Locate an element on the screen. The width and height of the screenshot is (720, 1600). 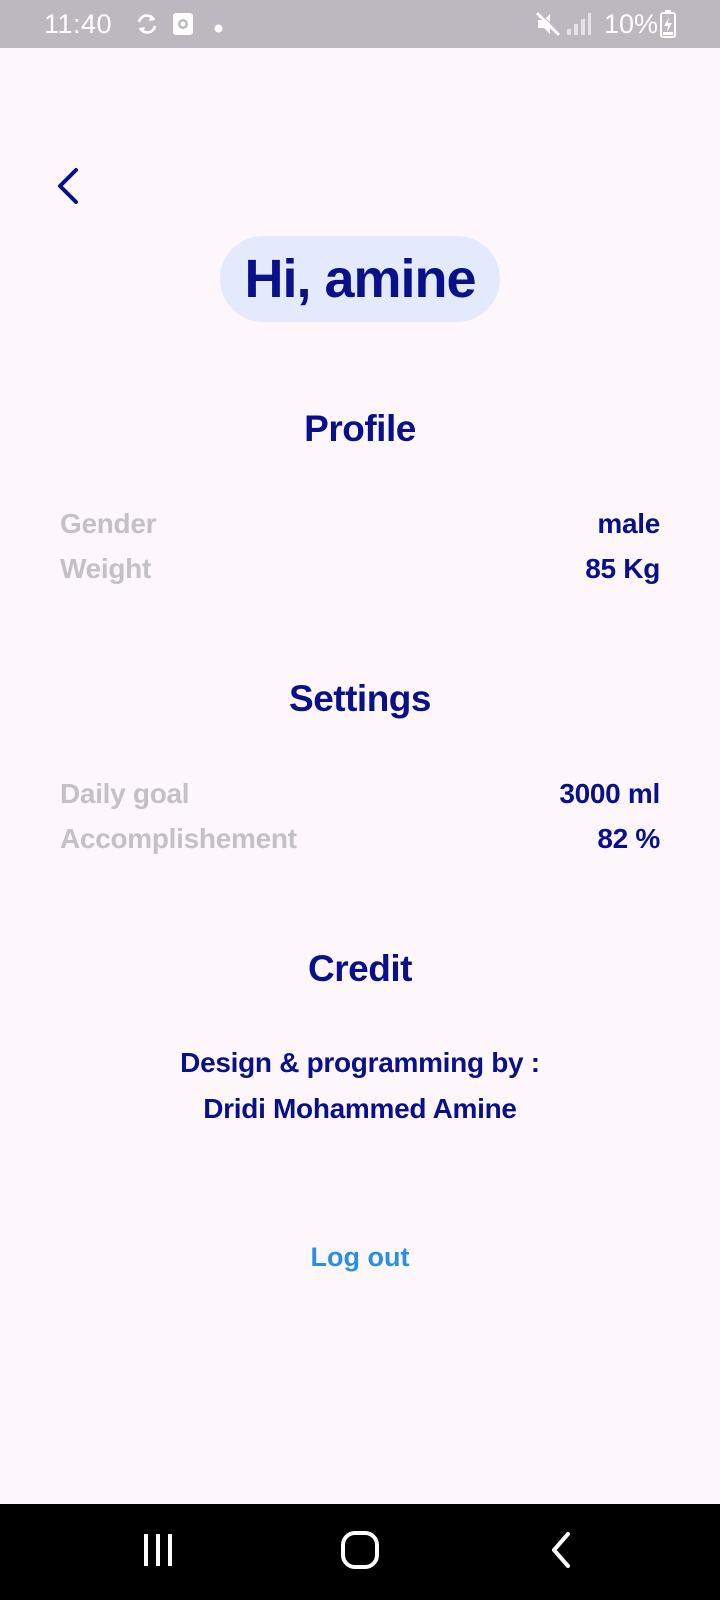
back-icon is located at coordinates (562, 1552).